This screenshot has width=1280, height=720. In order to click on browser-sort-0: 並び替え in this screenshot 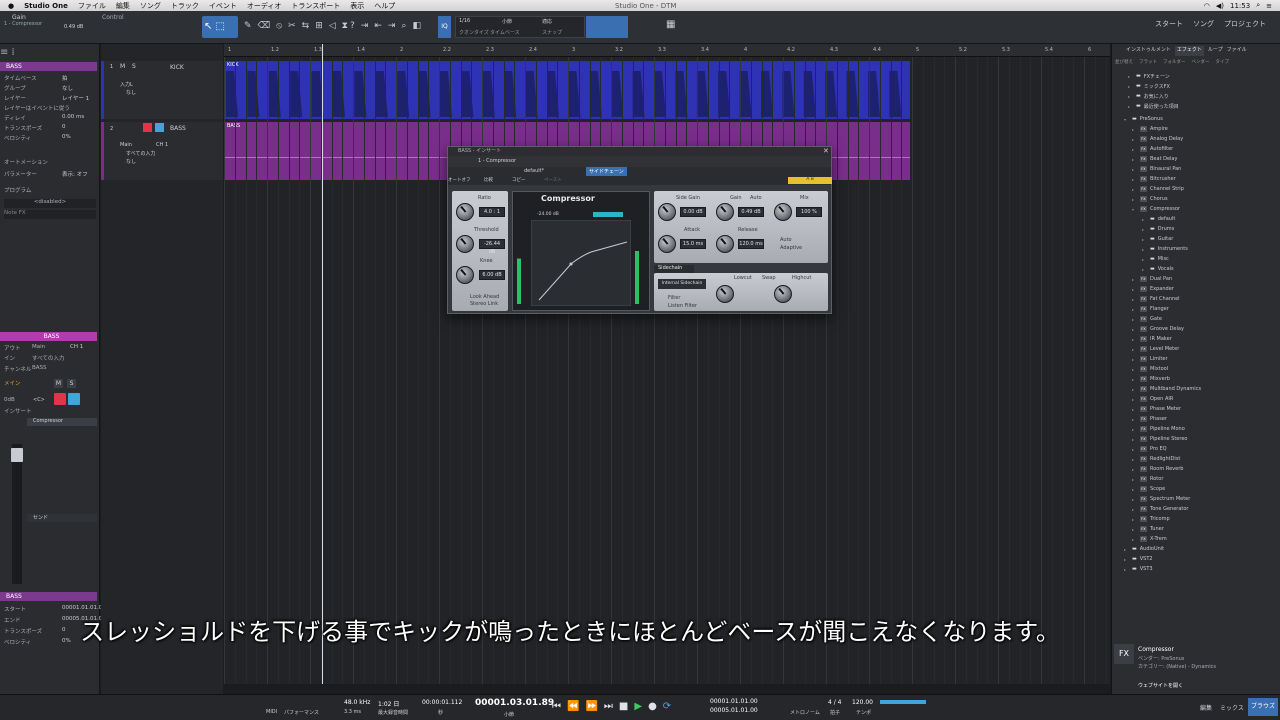, I will do `click(1124, 64)`.